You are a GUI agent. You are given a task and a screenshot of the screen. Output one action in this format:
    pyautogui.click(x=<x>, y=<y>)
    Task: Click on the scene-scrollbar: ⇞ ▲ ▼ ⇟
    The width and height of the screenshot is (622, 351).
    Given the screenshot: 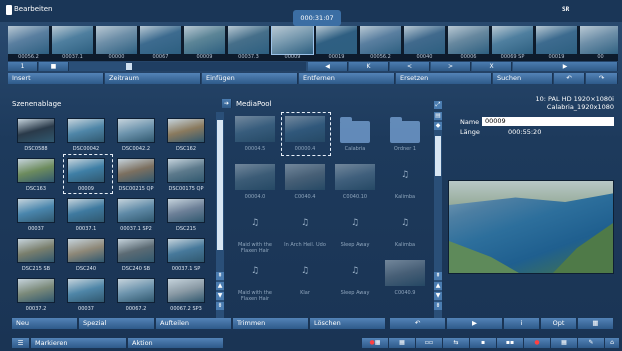 What is the action you would take?
    pyautogui.click(x=220, y=215)
    